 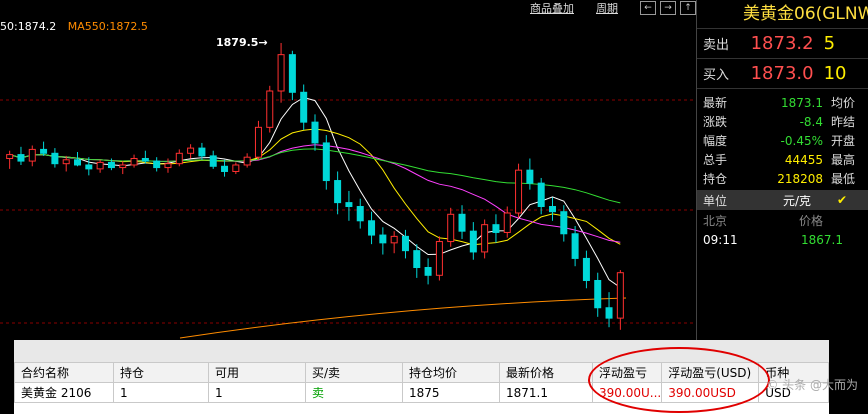 What do you see at coordinates (715, 122) in the screenshot?
I see `quote-label: 涨跌` at bounding box center [715, 122].